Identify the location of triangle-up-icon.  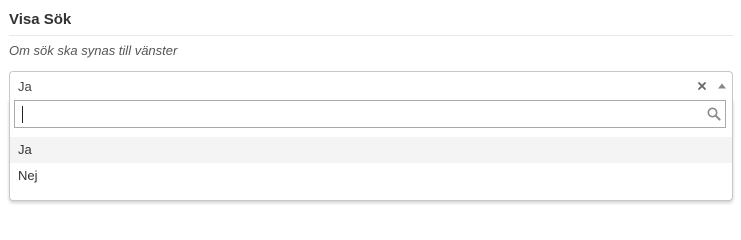
(722, 86).